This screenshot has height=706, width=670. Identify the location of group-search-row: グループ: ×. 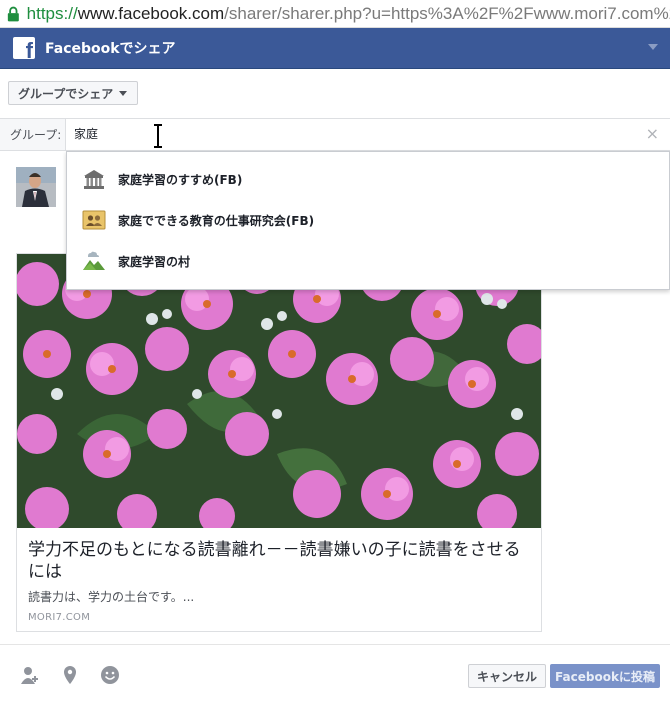
(335, 134).